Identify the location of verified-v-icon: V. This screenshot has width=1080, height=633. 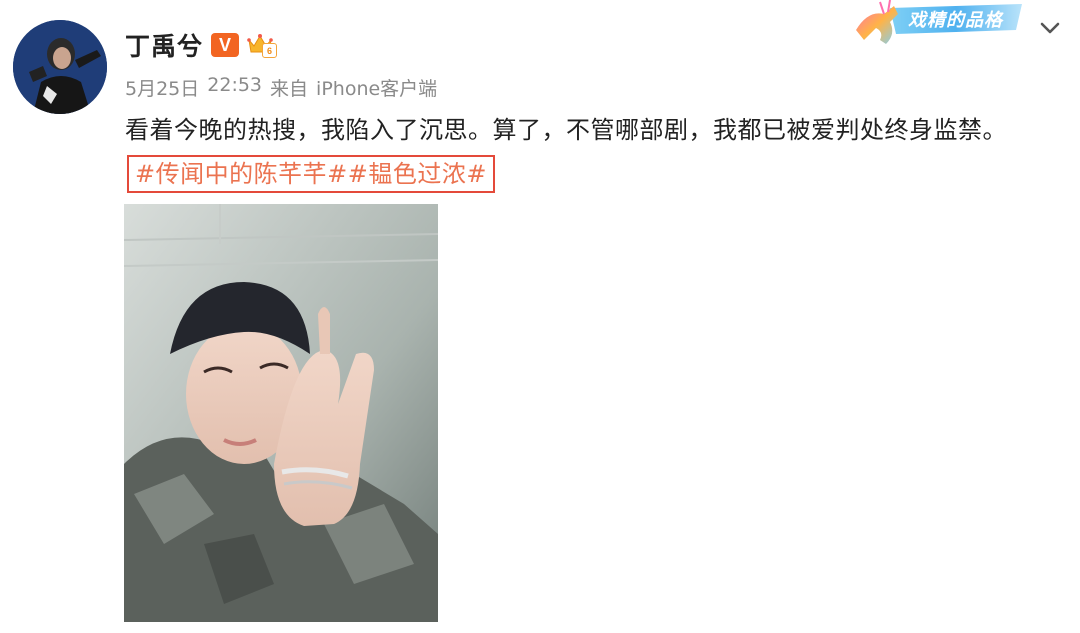
(225, 45).